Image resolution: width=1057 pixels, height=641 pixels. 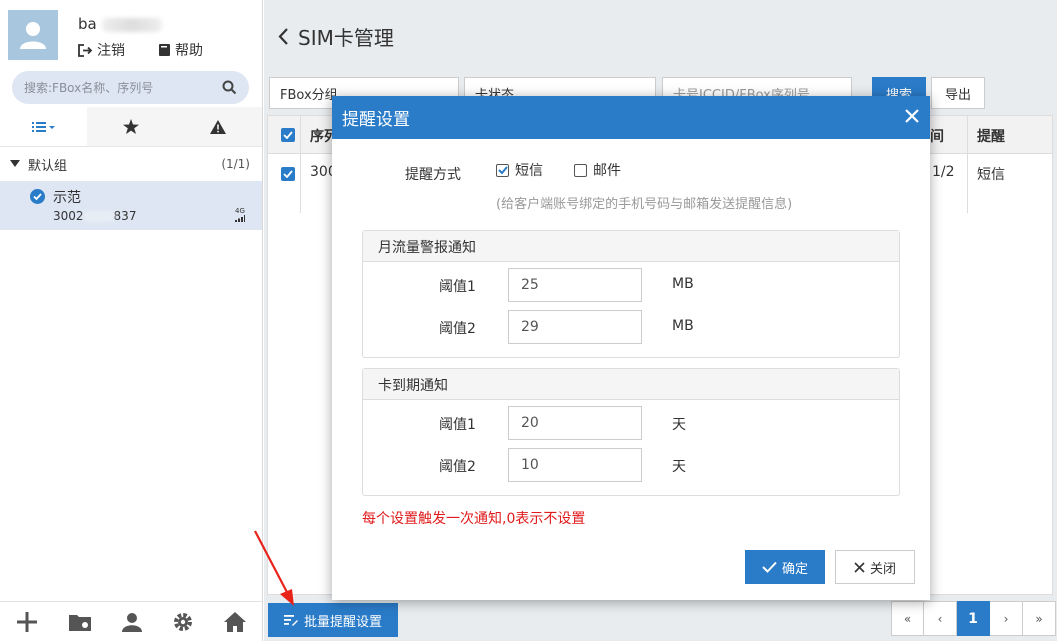 I want to click on expire-threshold-1: 阈值1 天, so click(x=631, y=423).